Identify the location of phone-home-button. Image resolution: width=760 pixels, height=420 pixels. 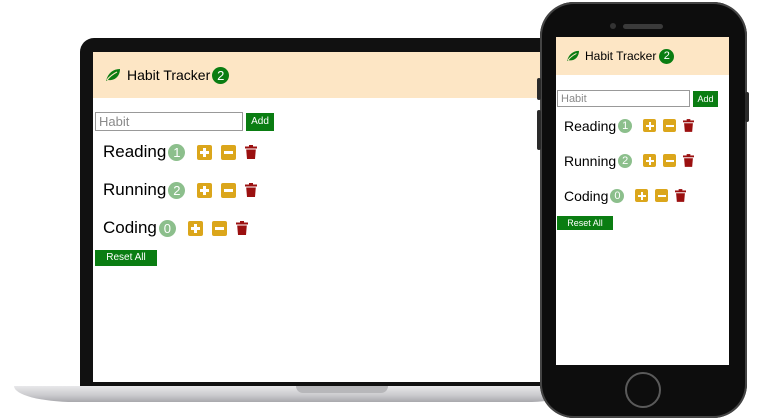
(643, 390).